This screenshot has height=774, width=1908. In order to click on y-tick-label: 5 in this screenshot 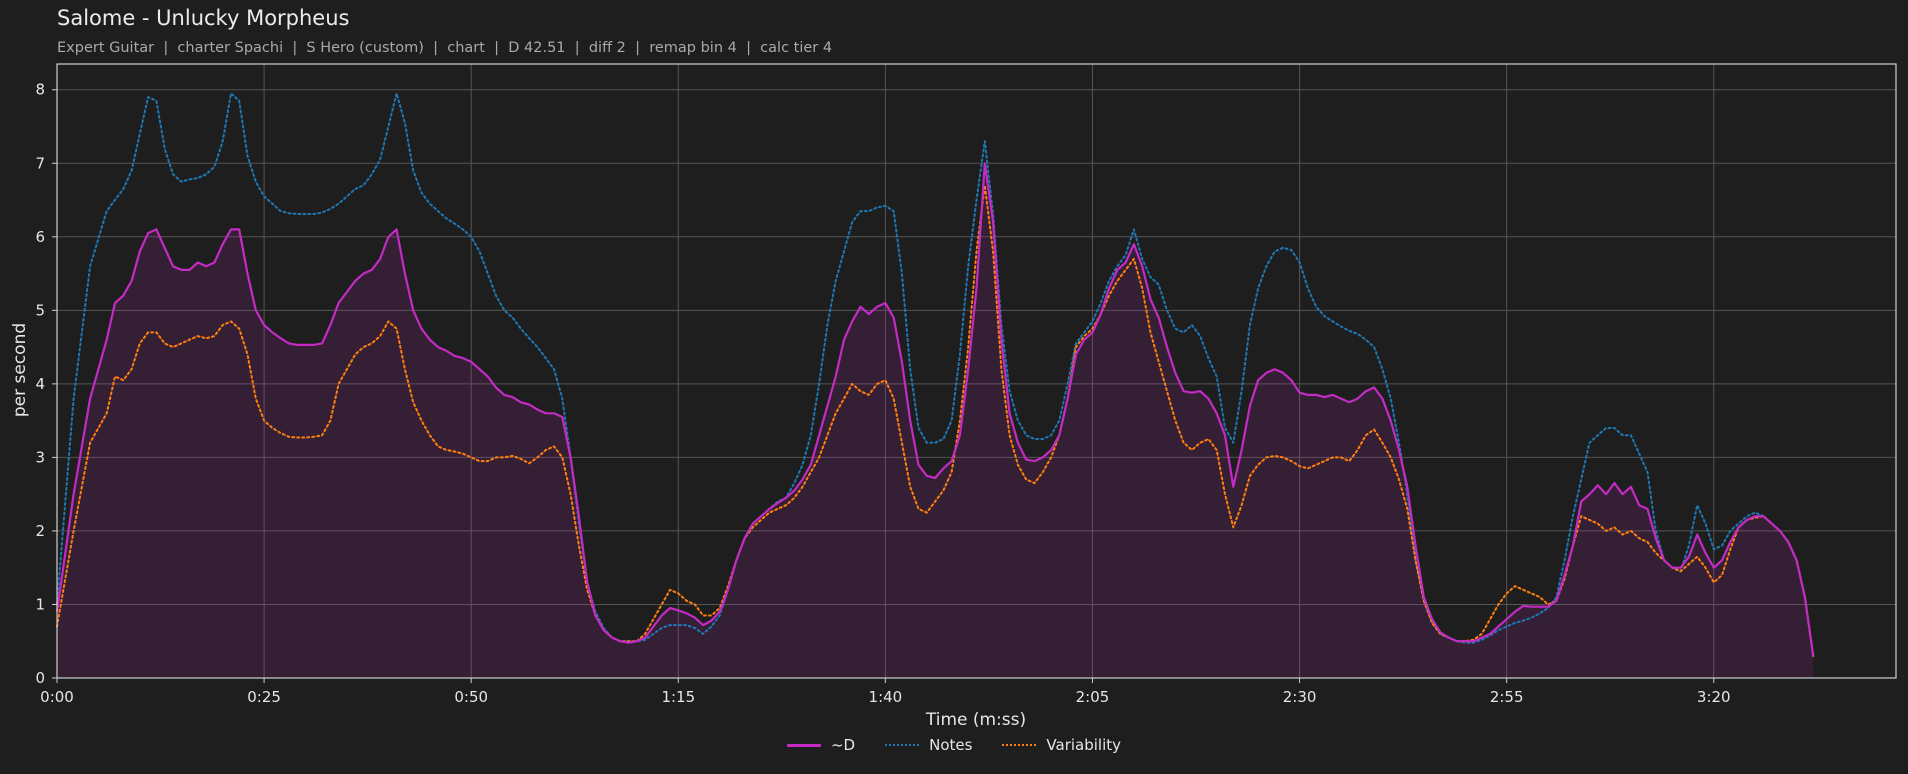, I will do `click(40, 310)`.